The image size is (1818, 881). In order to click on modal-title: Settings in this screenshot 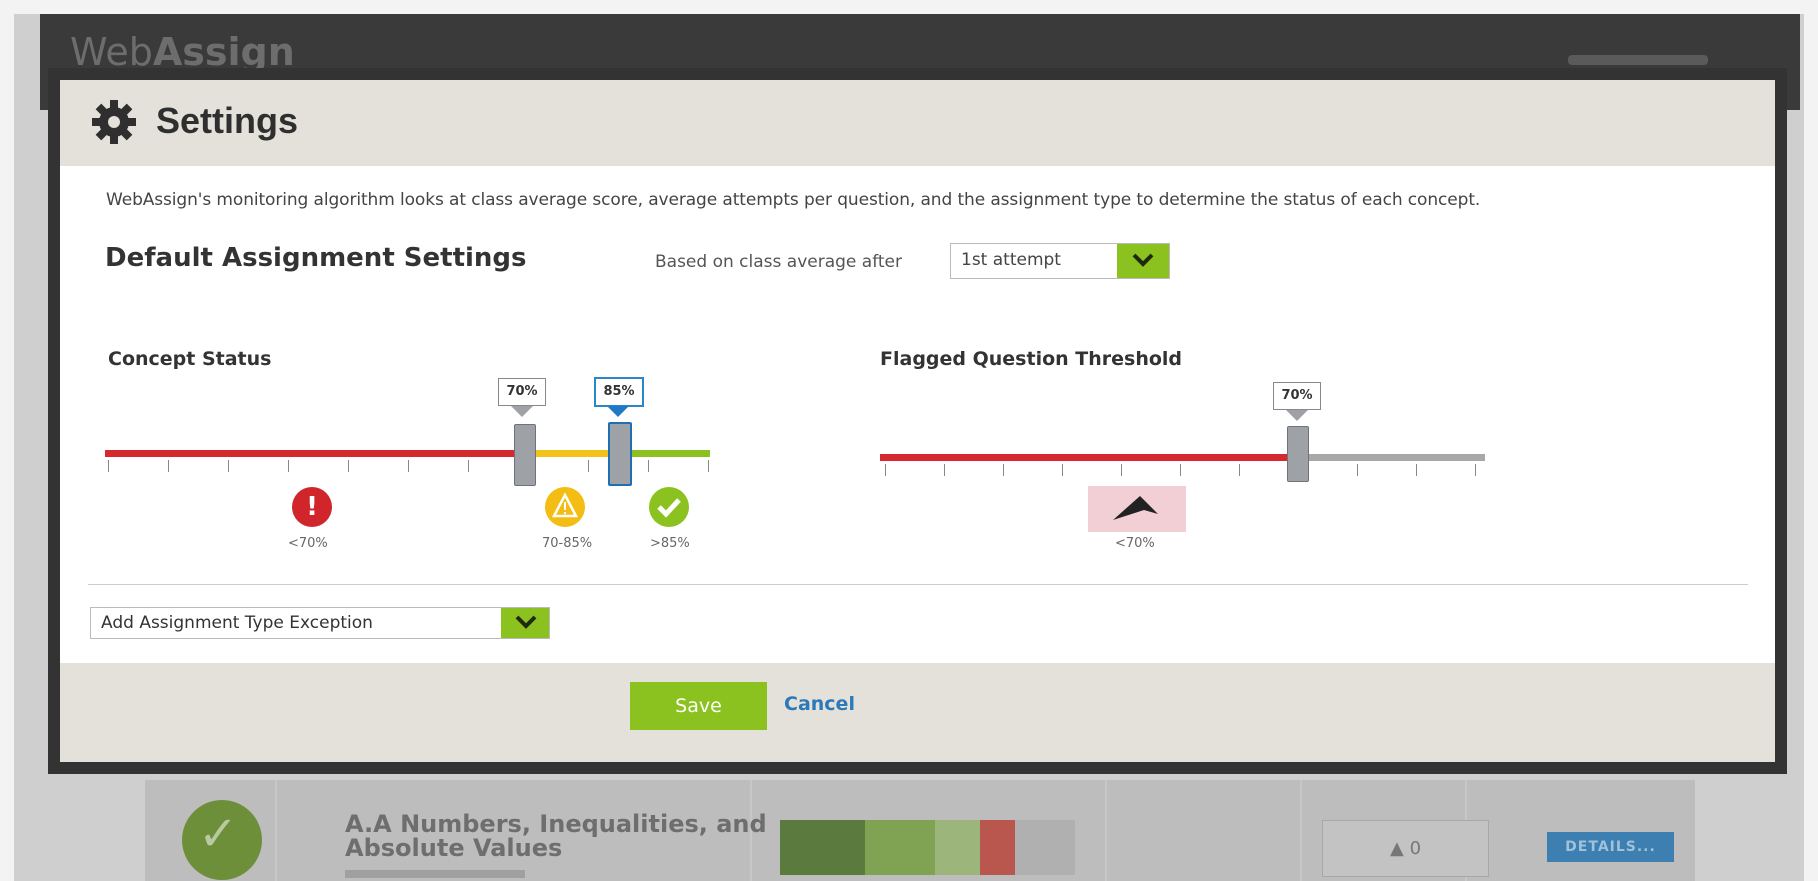, I will do `click(227, 120)`.